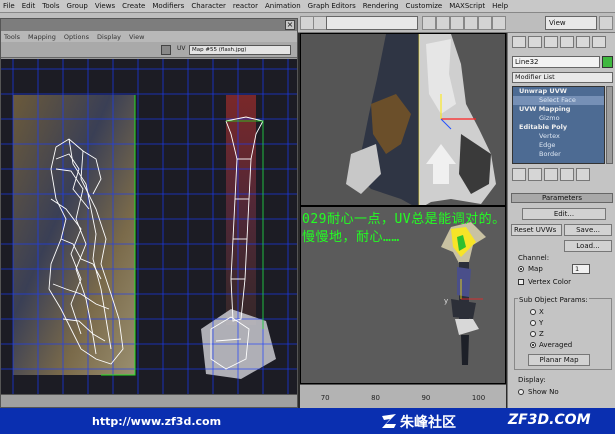  Describe the element at coordinates (607, 62) in the screenshot. I see `object-color-swatch` at that location.